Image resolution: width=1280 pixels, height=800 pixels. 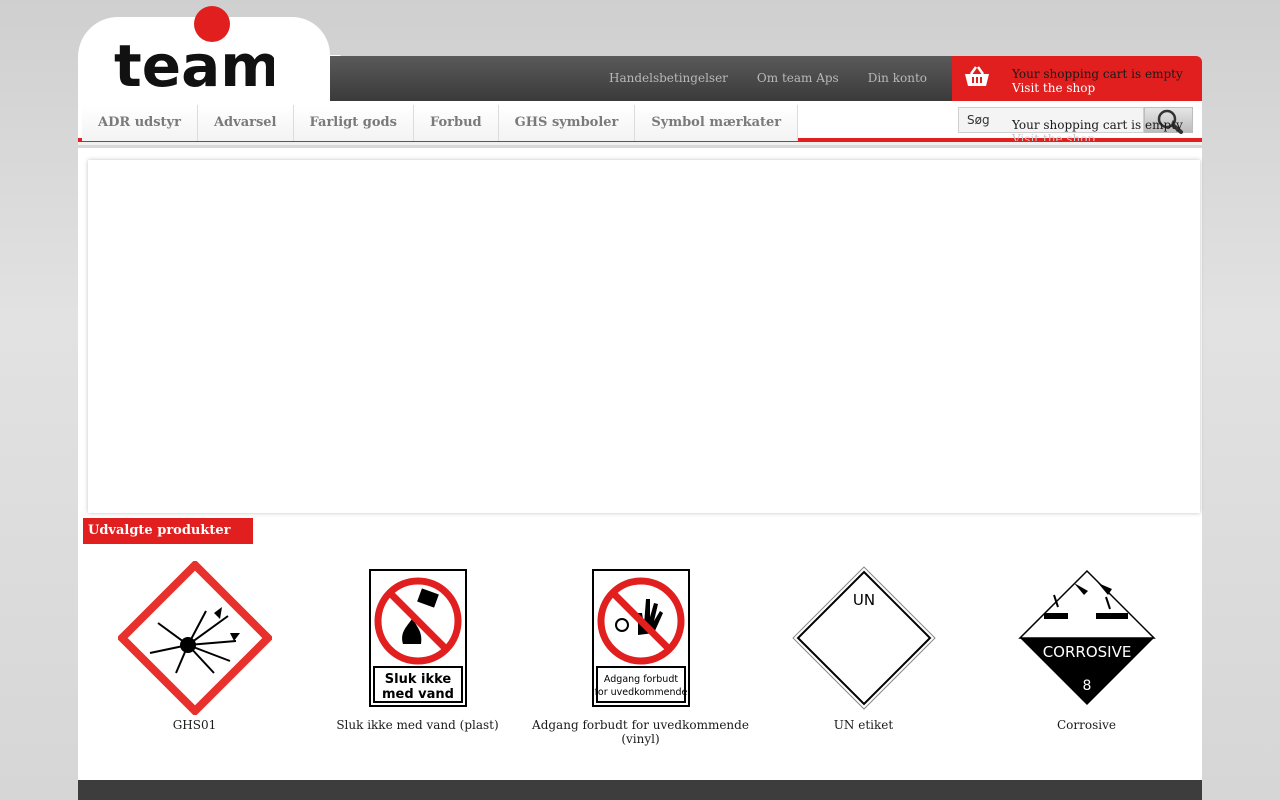 I want to click on nav-item-ghs-symboler: GHS symboler, so click(x=567, y=123).